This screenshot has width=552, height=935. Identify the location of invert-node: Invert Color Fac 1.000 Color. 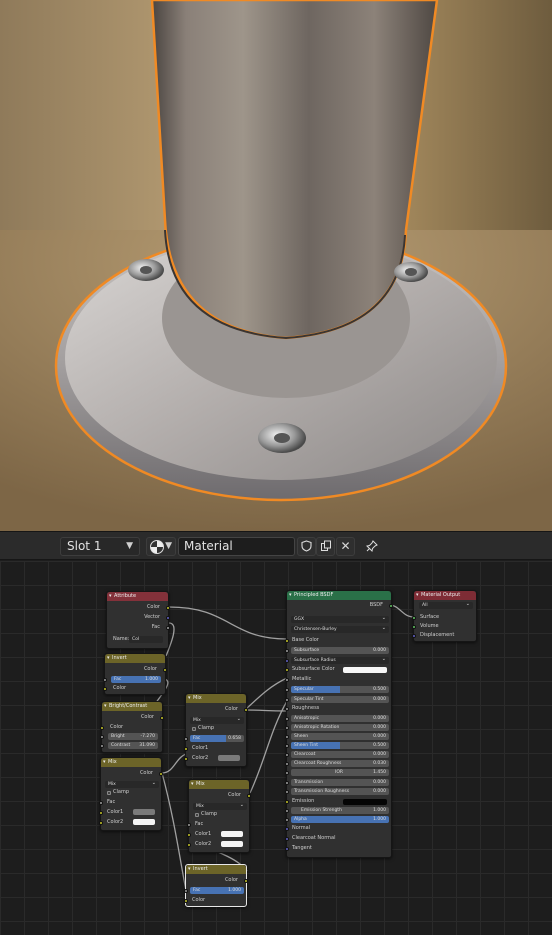
(135, 674).